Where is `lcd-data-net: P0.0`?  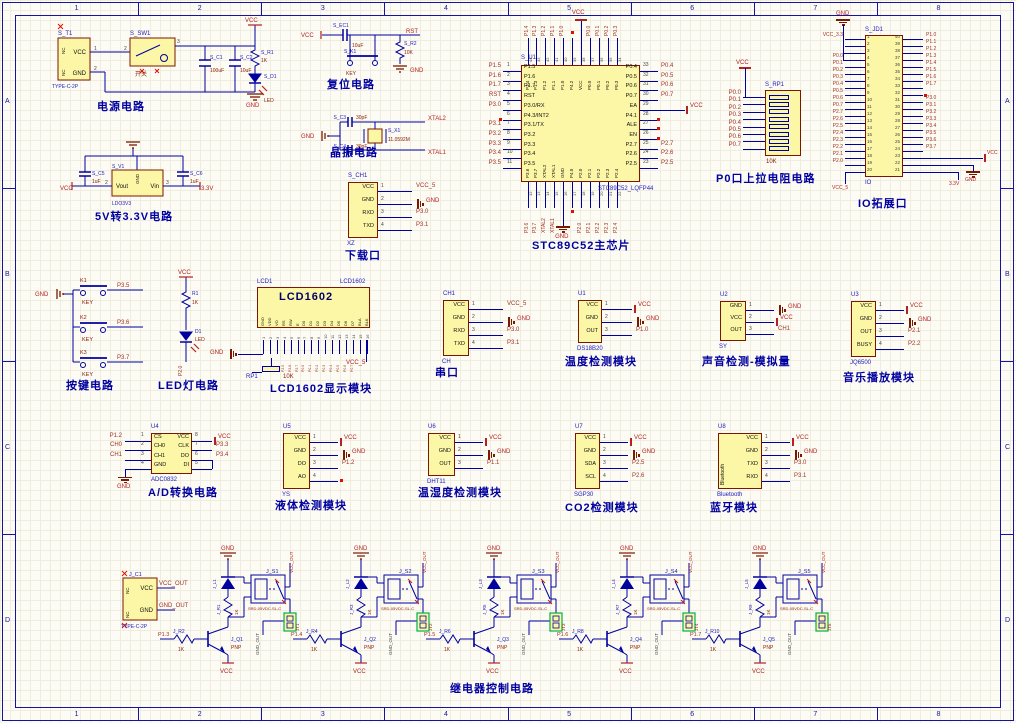
lcd-data-net: P0.0 is located at coordinates (303, 368).